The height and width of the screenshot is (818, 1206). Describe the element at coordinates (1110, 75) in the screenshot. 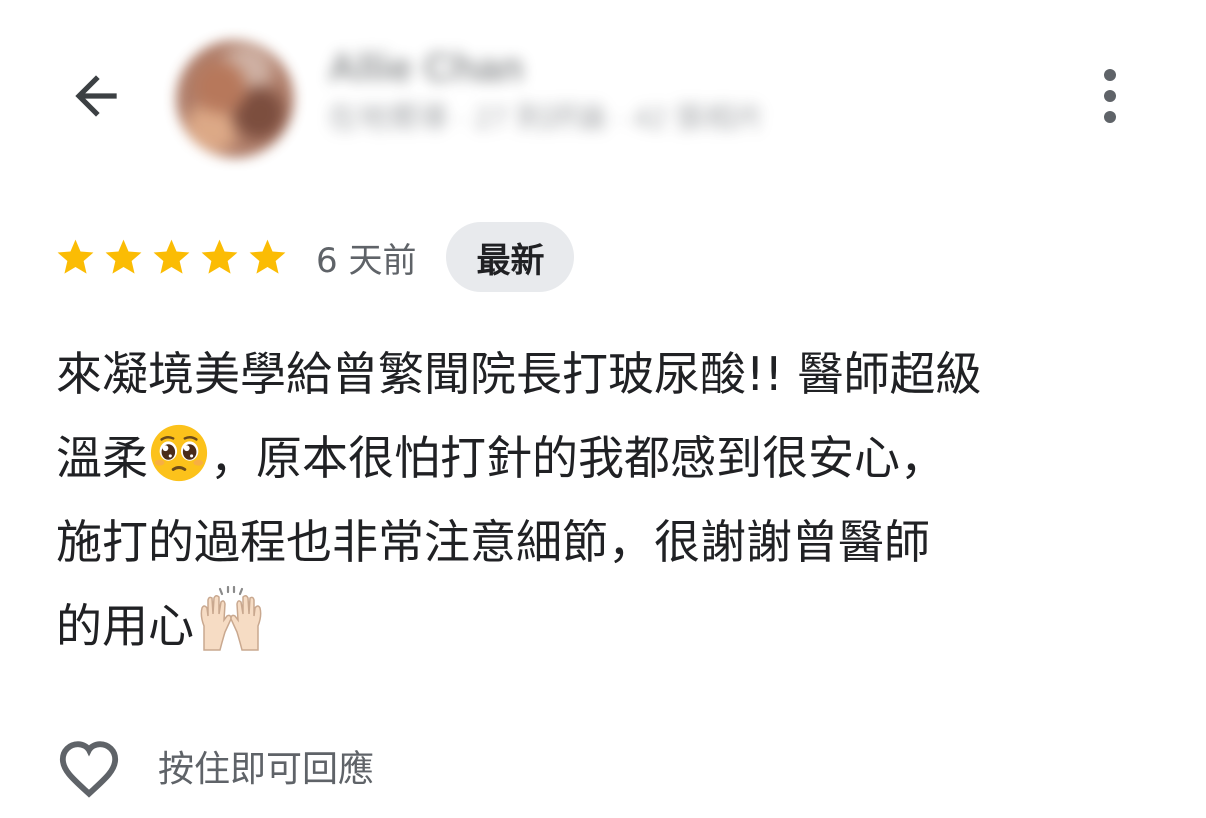

I see `more-vert-icon` at that location.